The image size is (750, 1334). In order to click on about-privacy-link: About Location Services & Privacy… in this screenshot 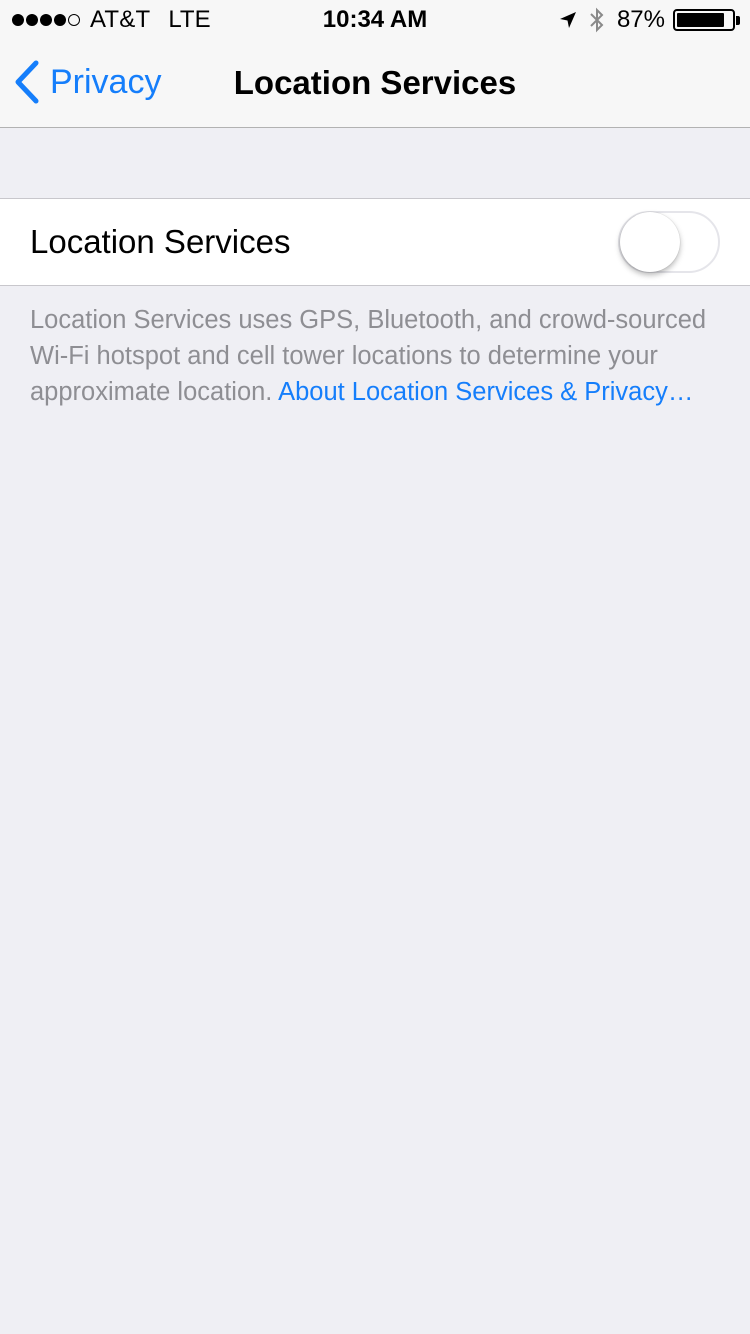, I will do `click(485, 392)`.